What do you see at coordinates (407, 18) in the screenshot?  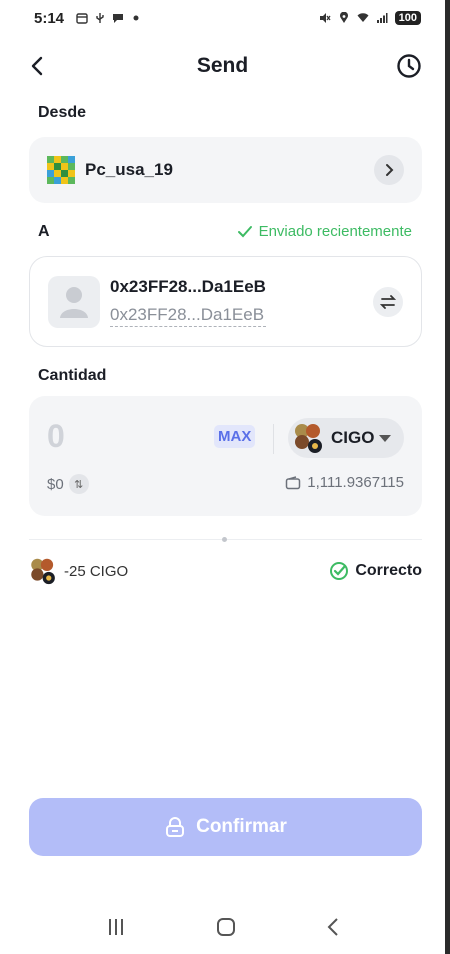 I see `battery-indicator: 100` at bounding box center [407, 18].